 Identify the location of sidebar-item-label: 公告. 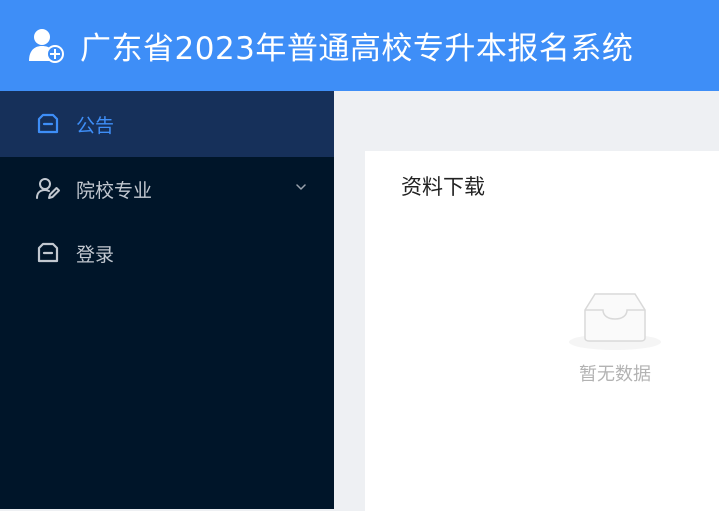
(95, 125).